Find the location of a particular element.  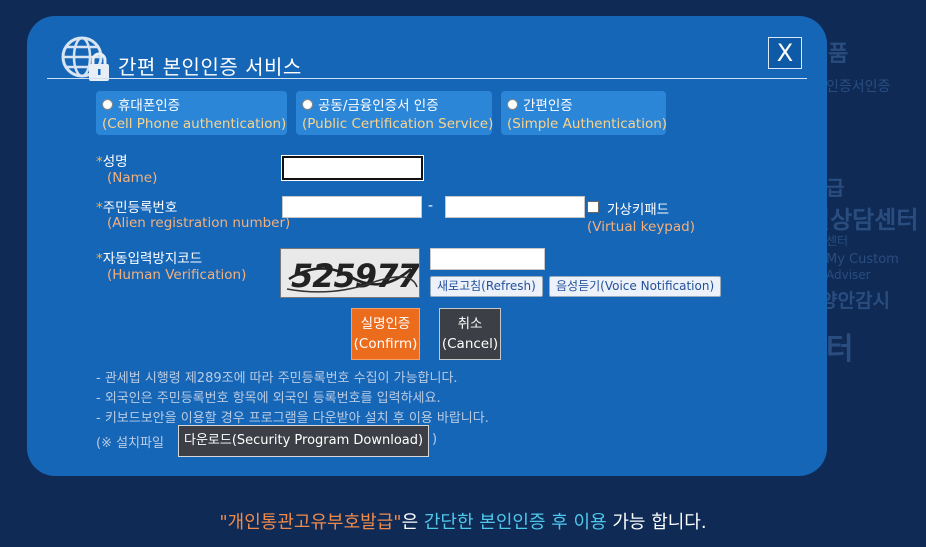

option-sublabel: (Public Certification Service) is located at coordinates (398, 124).